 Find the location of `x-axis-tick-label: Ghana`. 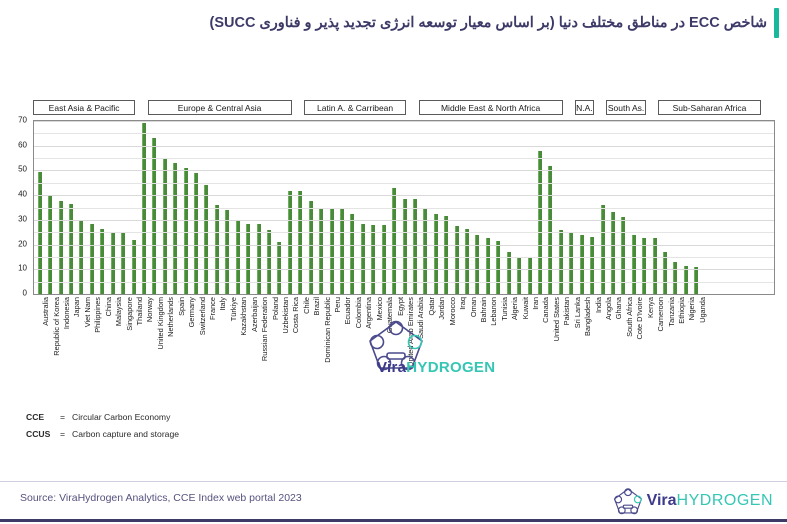

x-axis-tick-label: Ghana is located at coordinates (619, 308).